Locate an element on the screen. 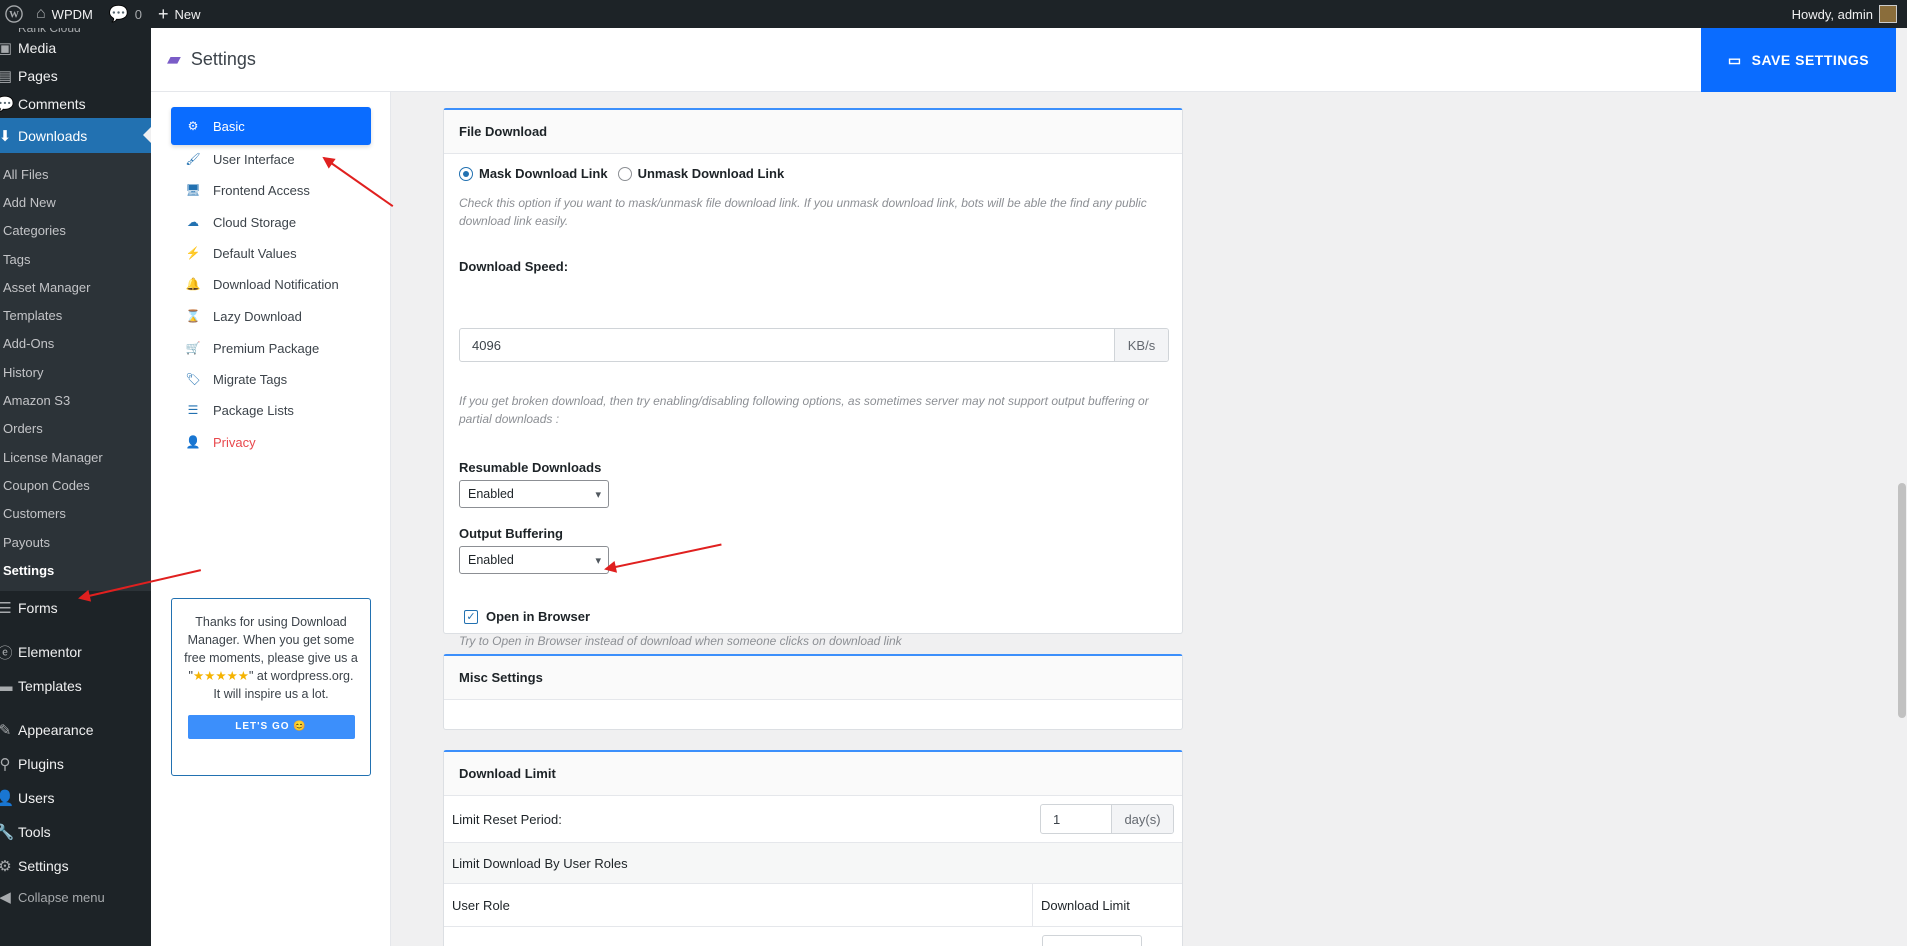  menu-item-templates: ▬ Templates is located at coordinates (75, 686).